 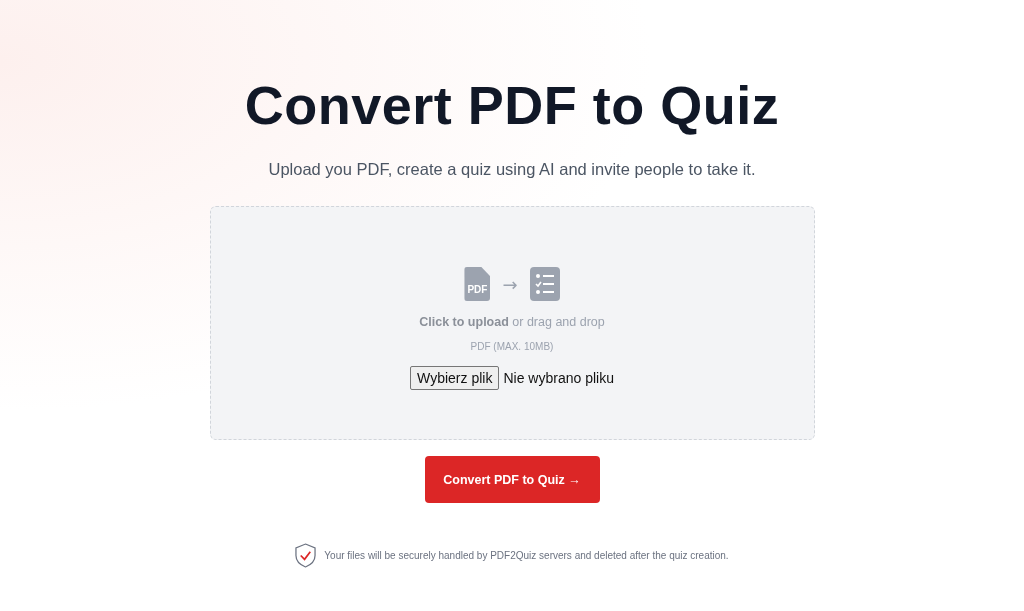 I want to click on convert-button: Convert PDF to Quiz →, so click(x=512, y=479).